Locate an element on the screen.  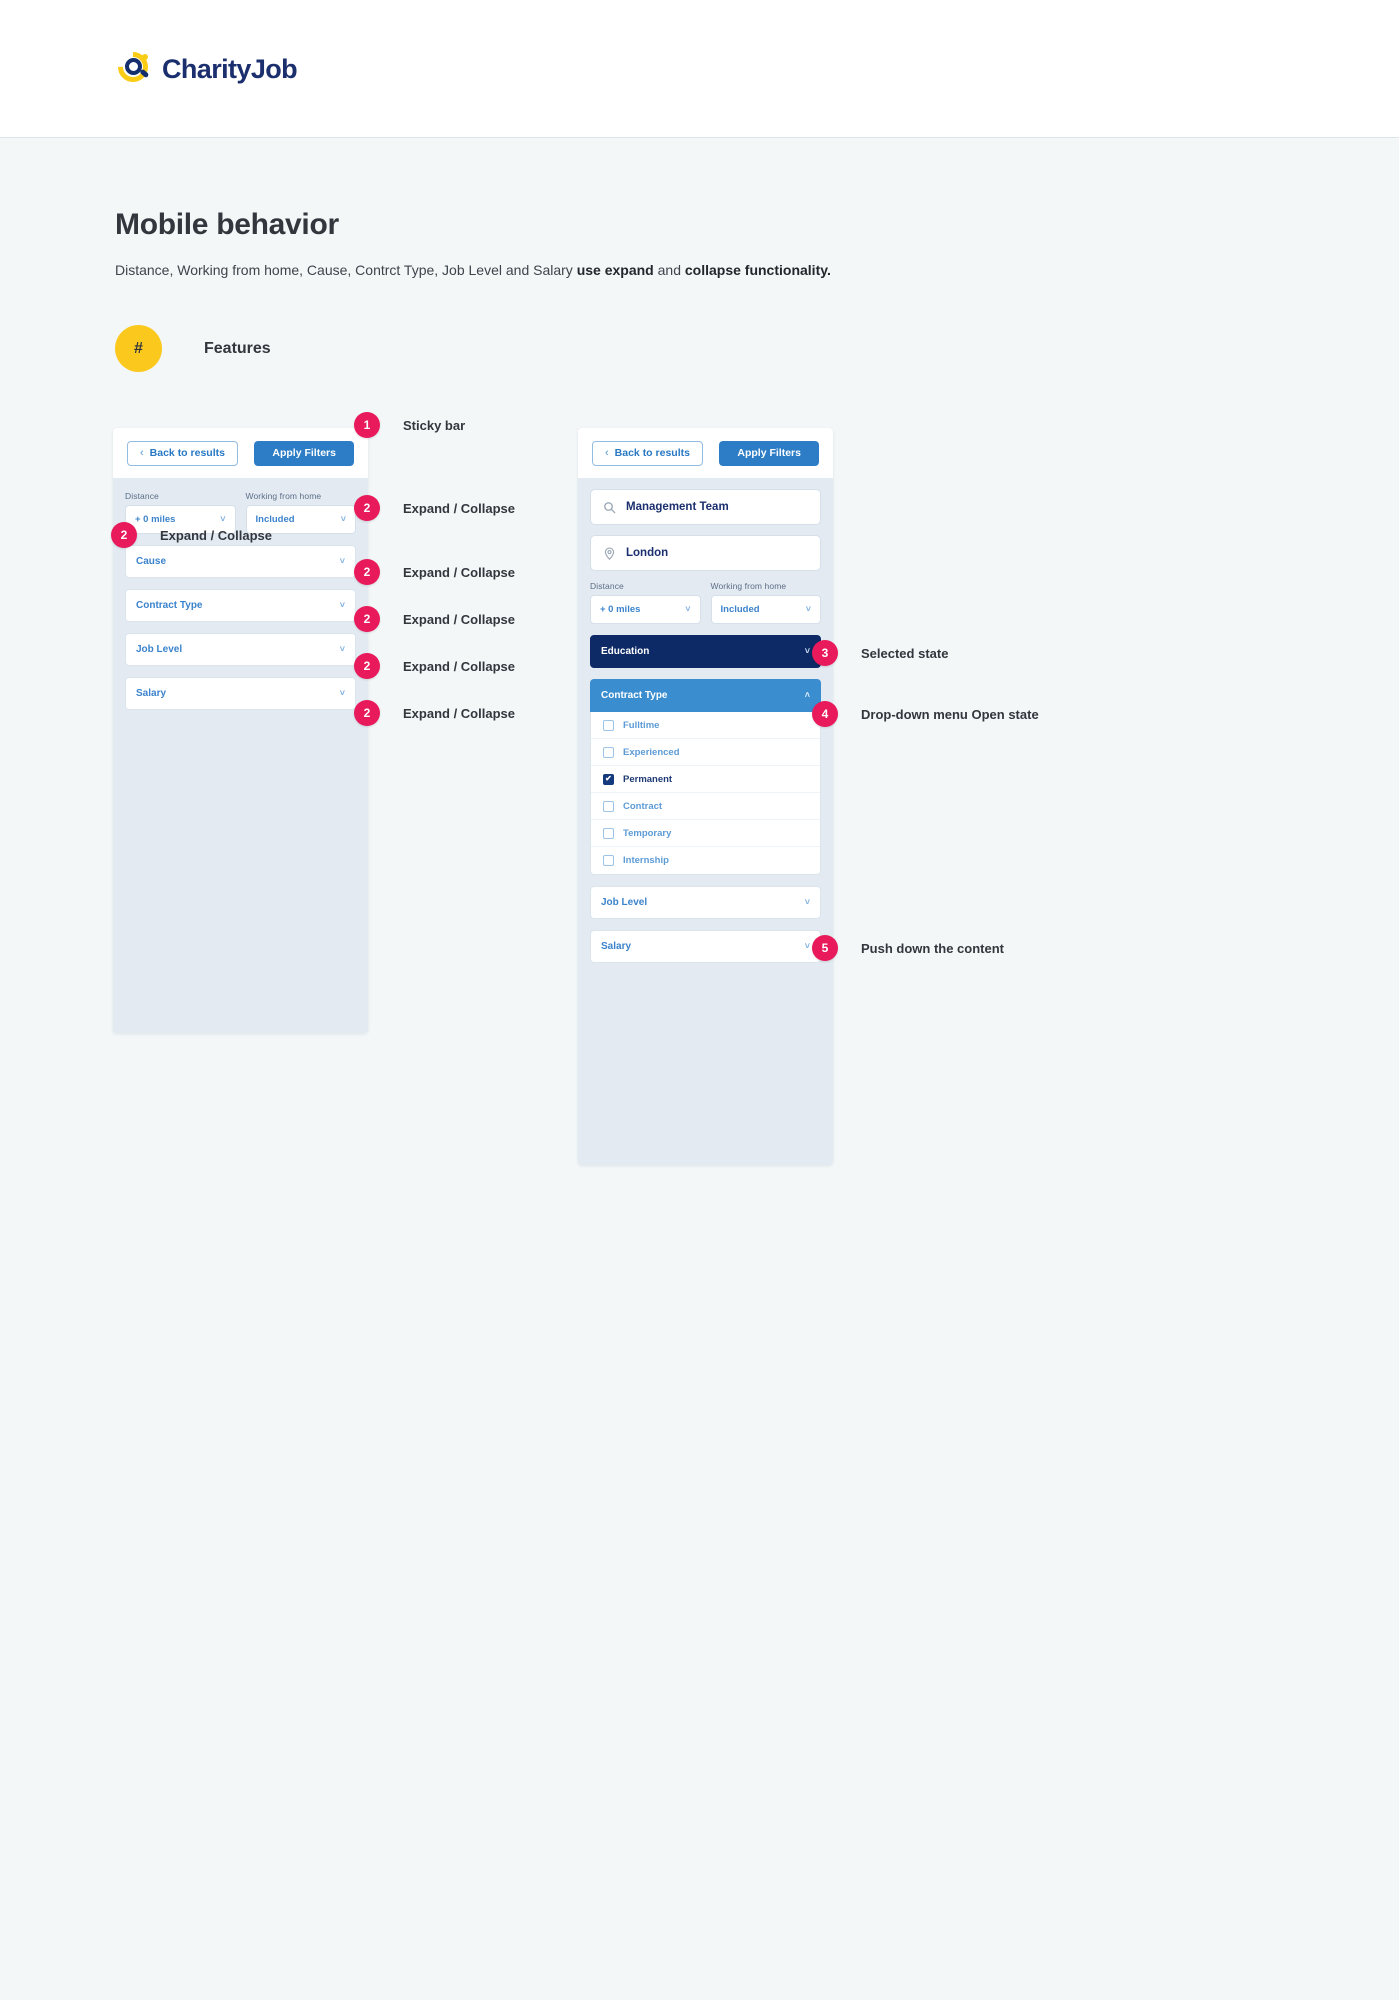
annotation-3-selected-state: 3 Selected state is located at coordinates (880, 653).